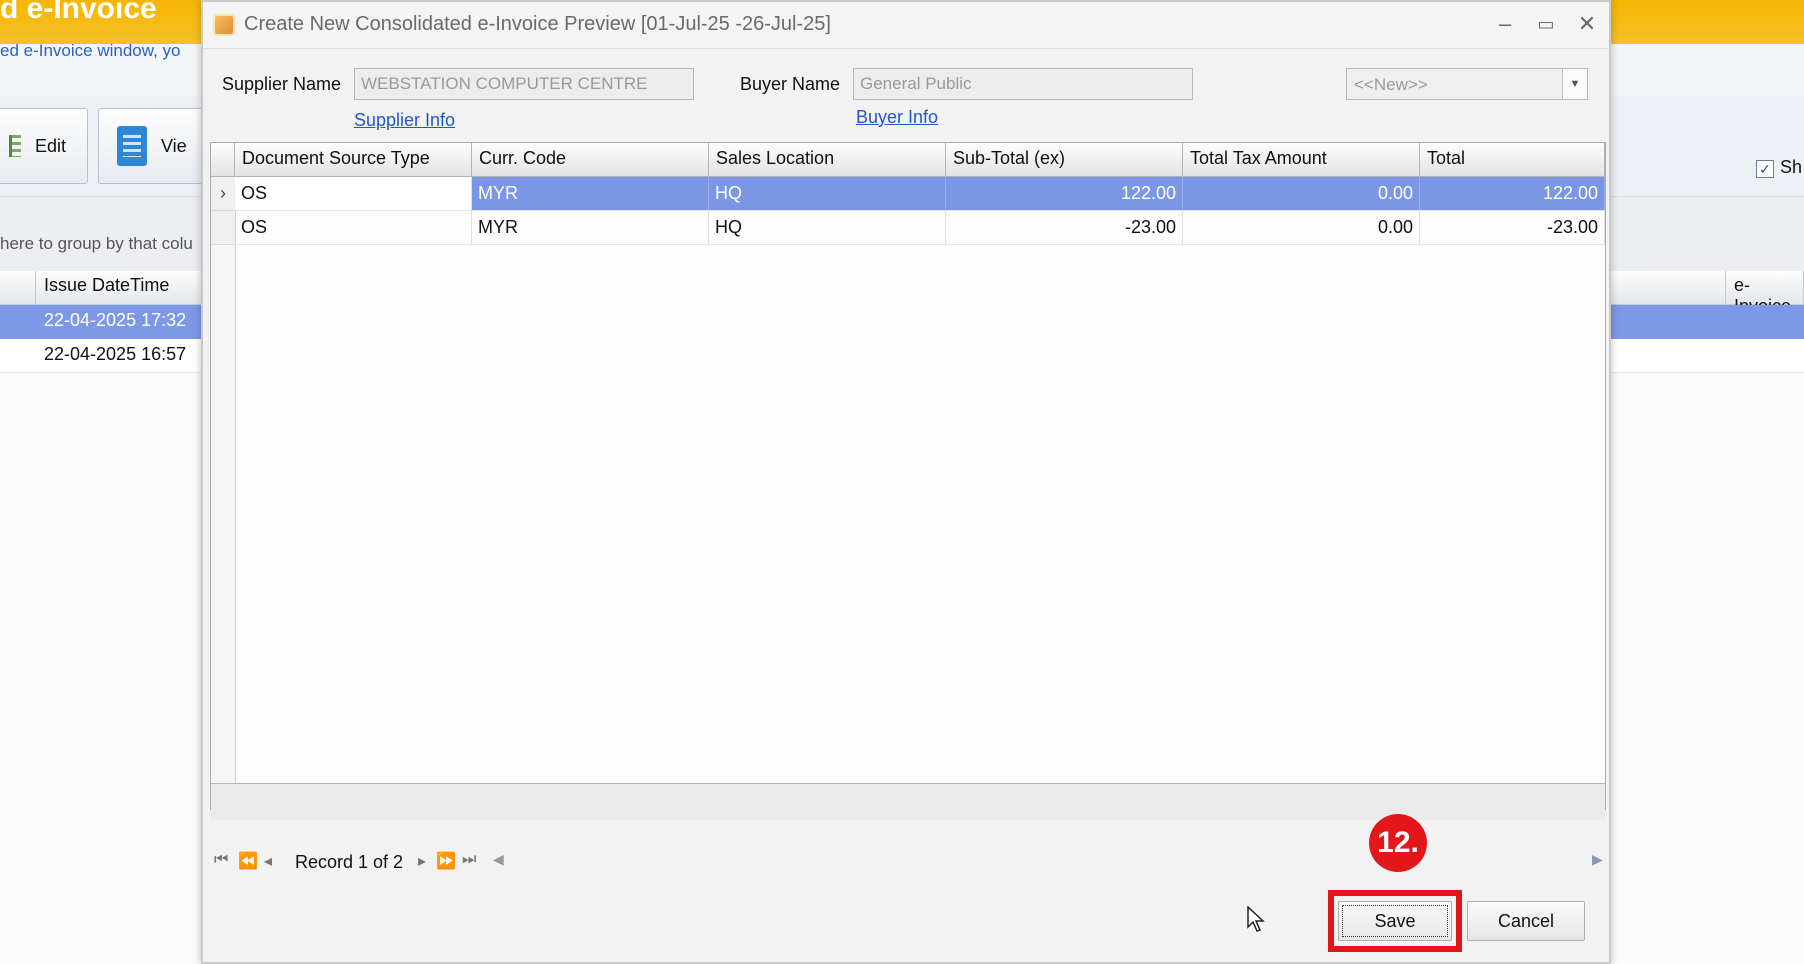 Image resolution: width=1804 pixels, height=964 pixels. What do you see at coordinates (223, 160) in the screenshot?
I see `row-indicator-header` at bounding box center [223, 160].